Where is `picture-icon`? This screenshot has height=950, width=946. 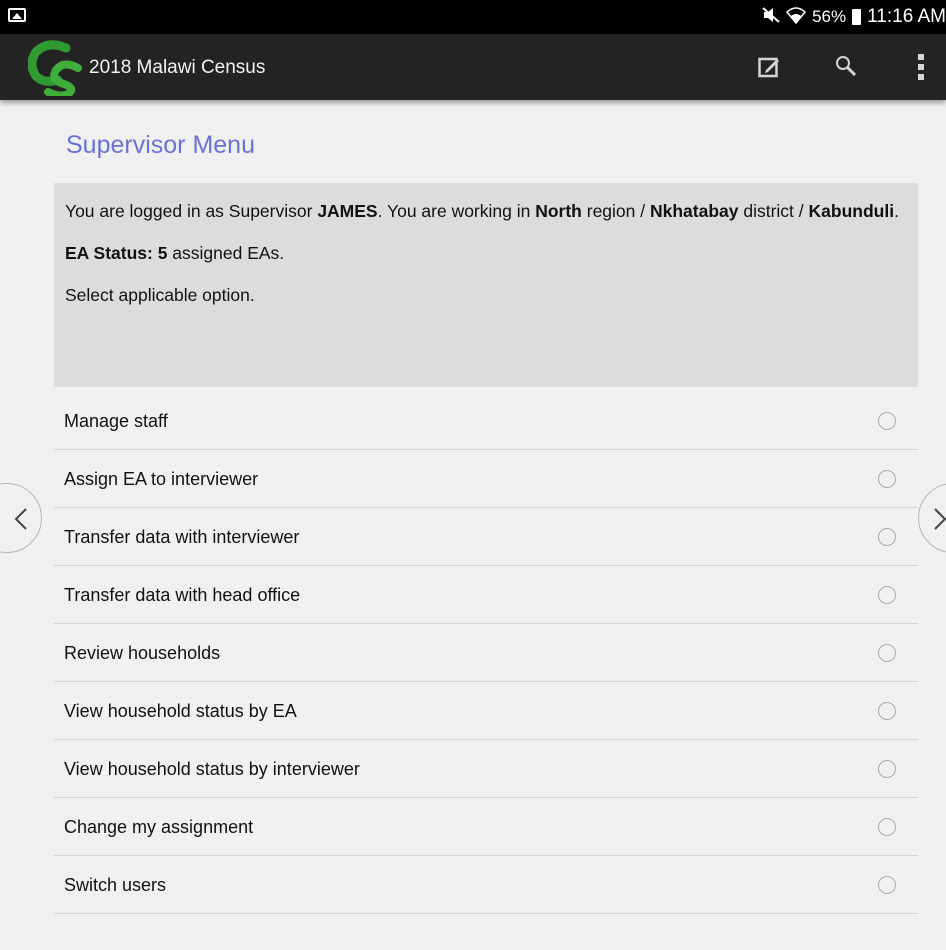 picture-icon is located at coordinates (17, 15).